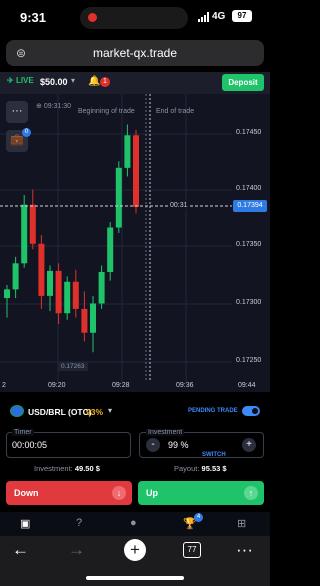  What do you see at coordinates (20, 550) in the screenshot?
I see `back-arrow-icon: ←` at bounding box center [20, 550].